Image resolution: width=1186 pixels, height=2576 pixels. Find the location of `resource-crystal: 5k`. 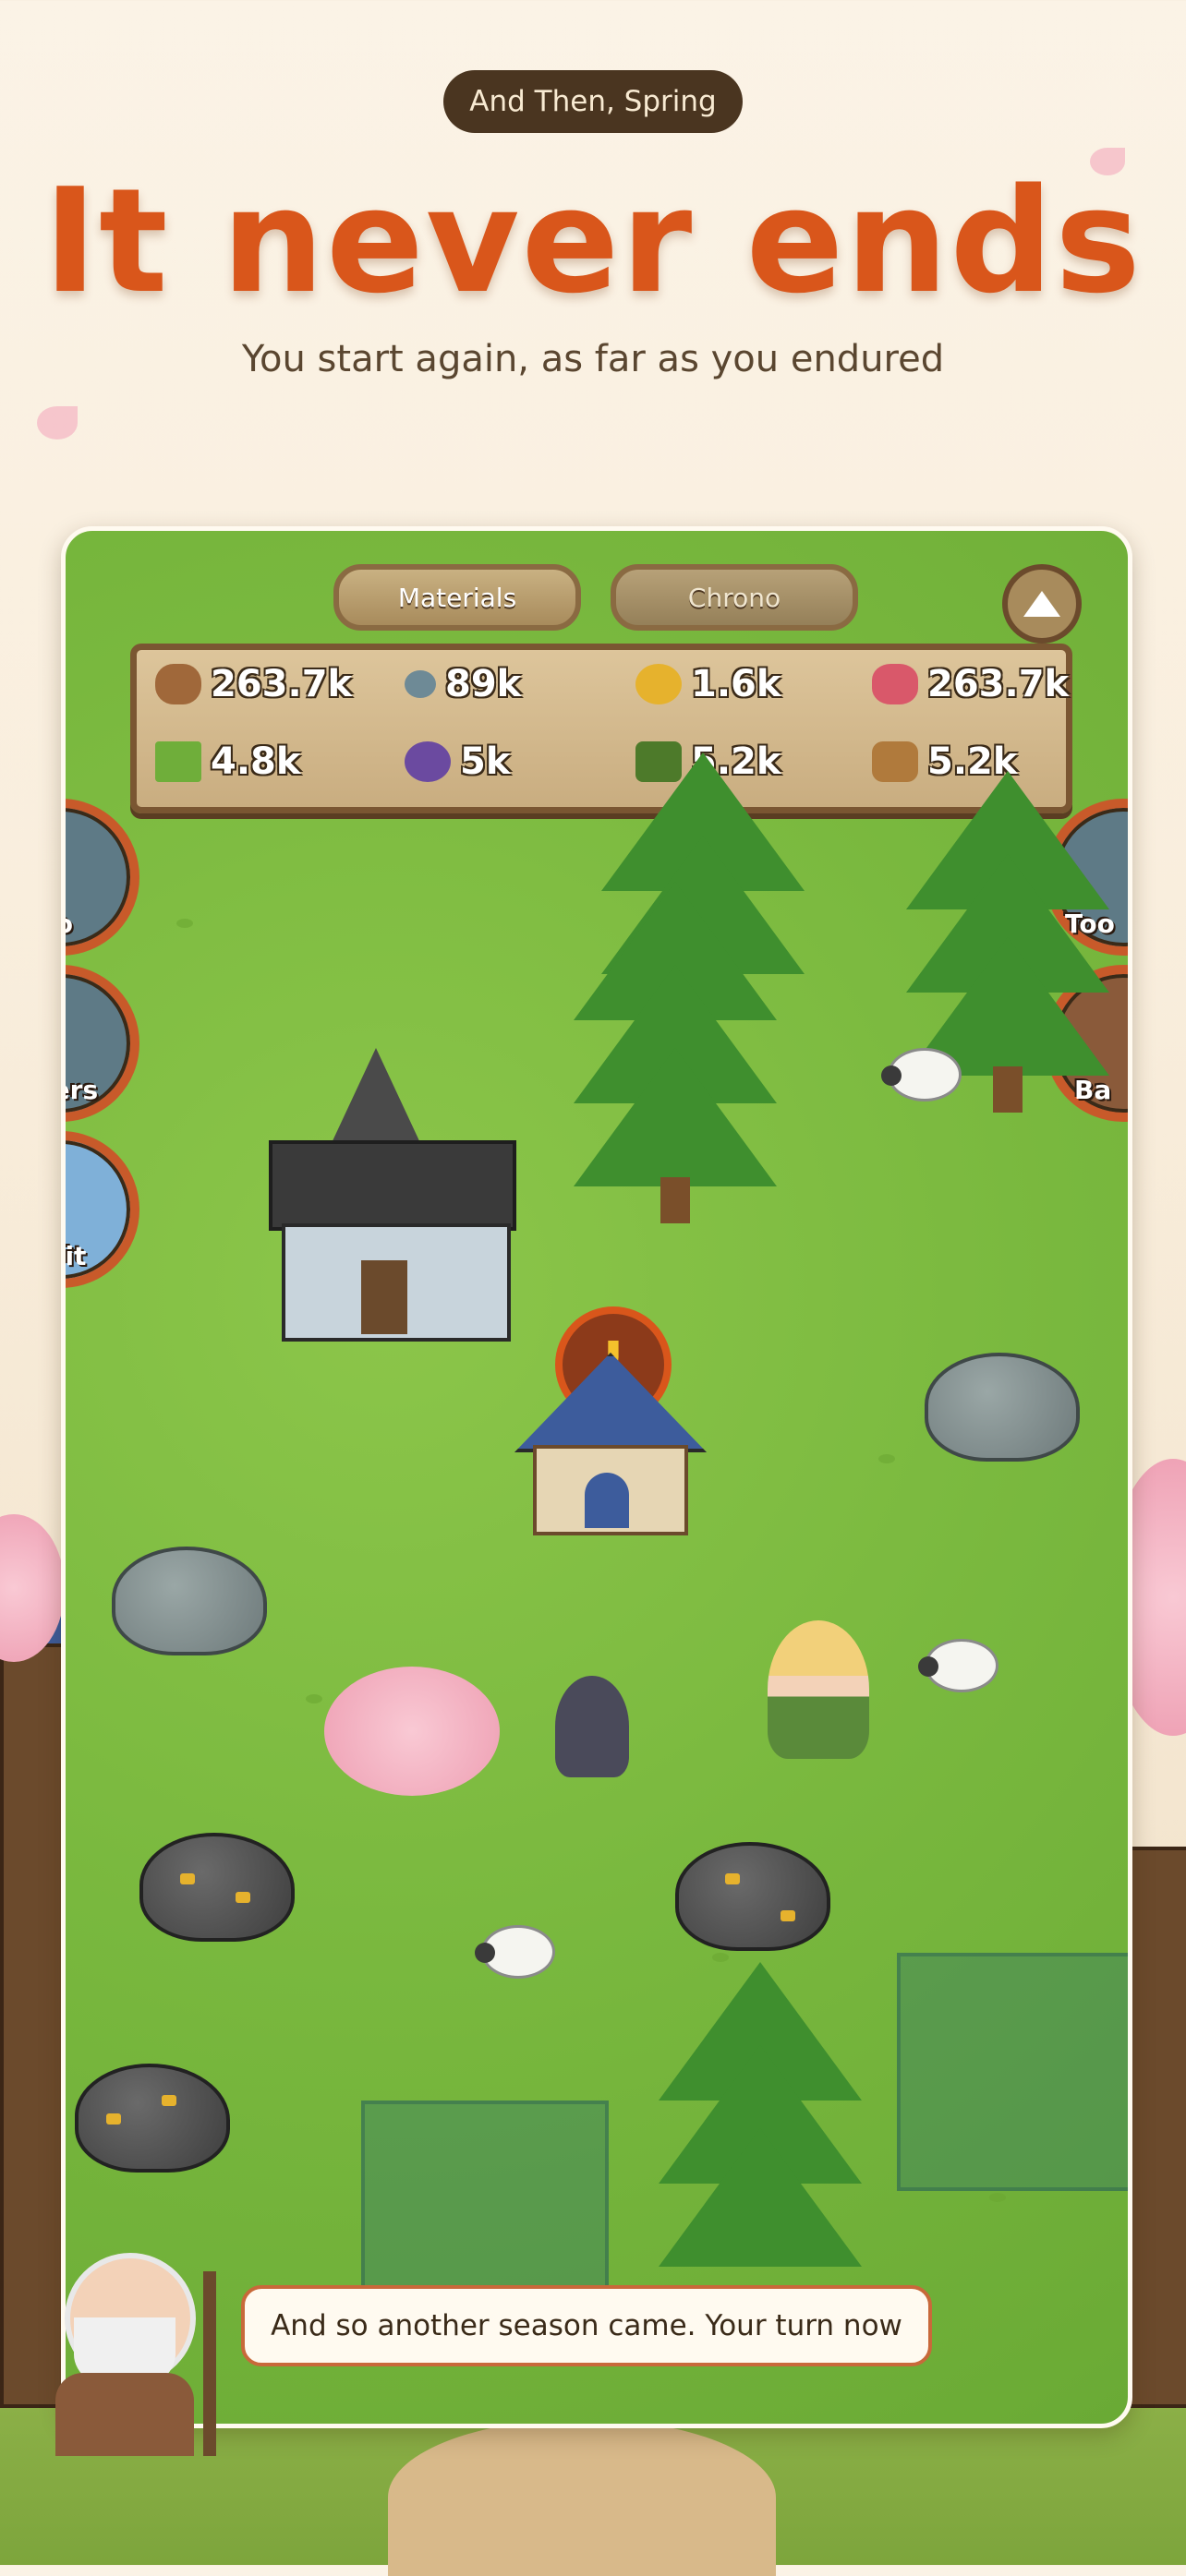

resource-crystal: 5k is located at coordinates (458, 761).